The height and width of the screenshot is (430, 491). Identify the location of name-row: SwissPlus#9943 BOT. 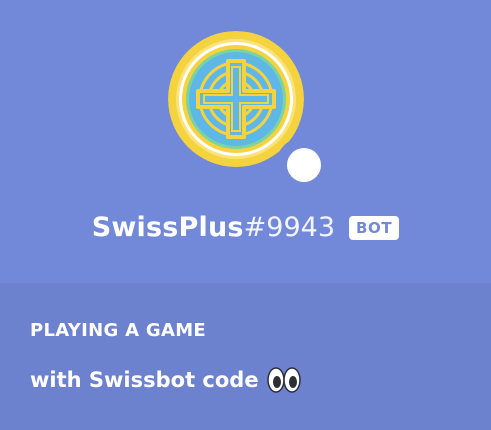
(245, 227).